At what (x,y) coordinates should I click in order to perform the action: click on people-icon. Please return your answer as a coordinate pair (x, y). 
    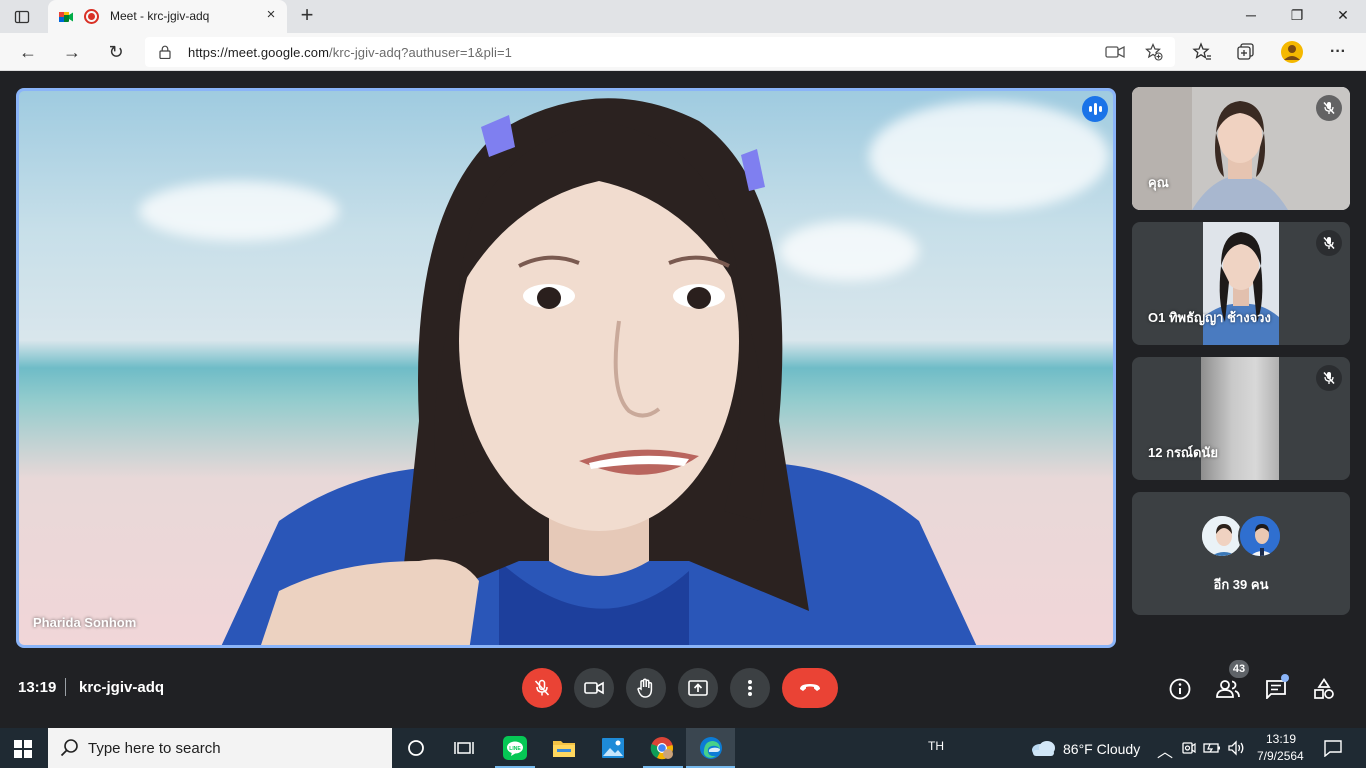
    Looking at the image, I should click on (1228, 689).